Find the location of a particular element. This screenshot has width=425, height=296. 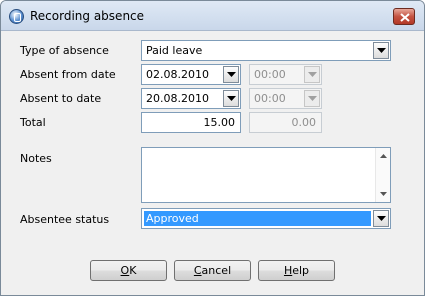

absent-from-time-select: 00:00 is located at coordinates (285, 74).